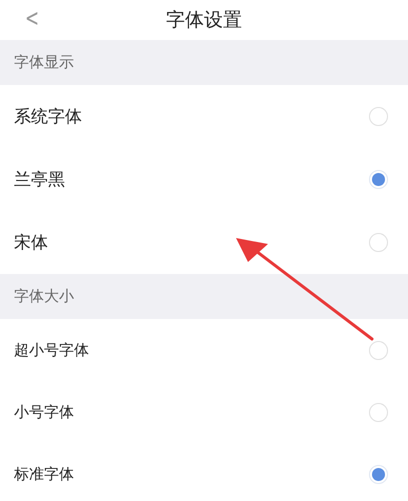 The height and width of the screenshot is (501, 408). I want to click on option-row: 系统字体, so click(204, 116).